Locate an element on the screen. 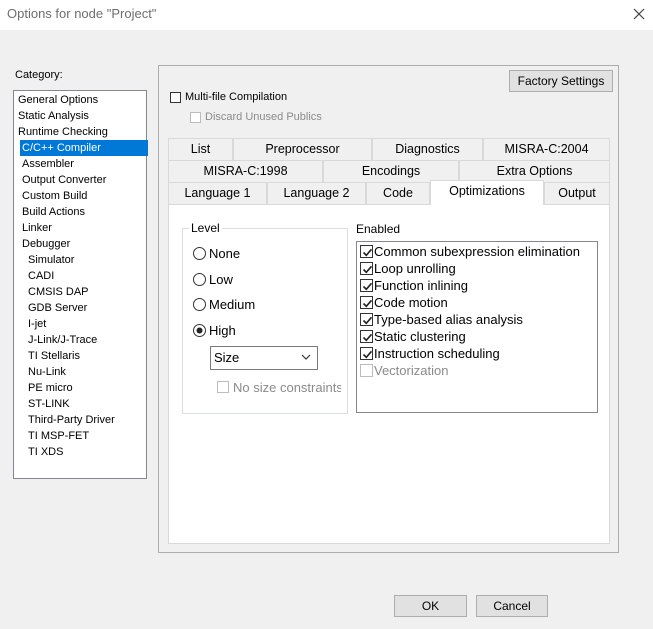 This screenshot has height=629, width=653. size-select-value: Size is located at coordinates (227, 357).